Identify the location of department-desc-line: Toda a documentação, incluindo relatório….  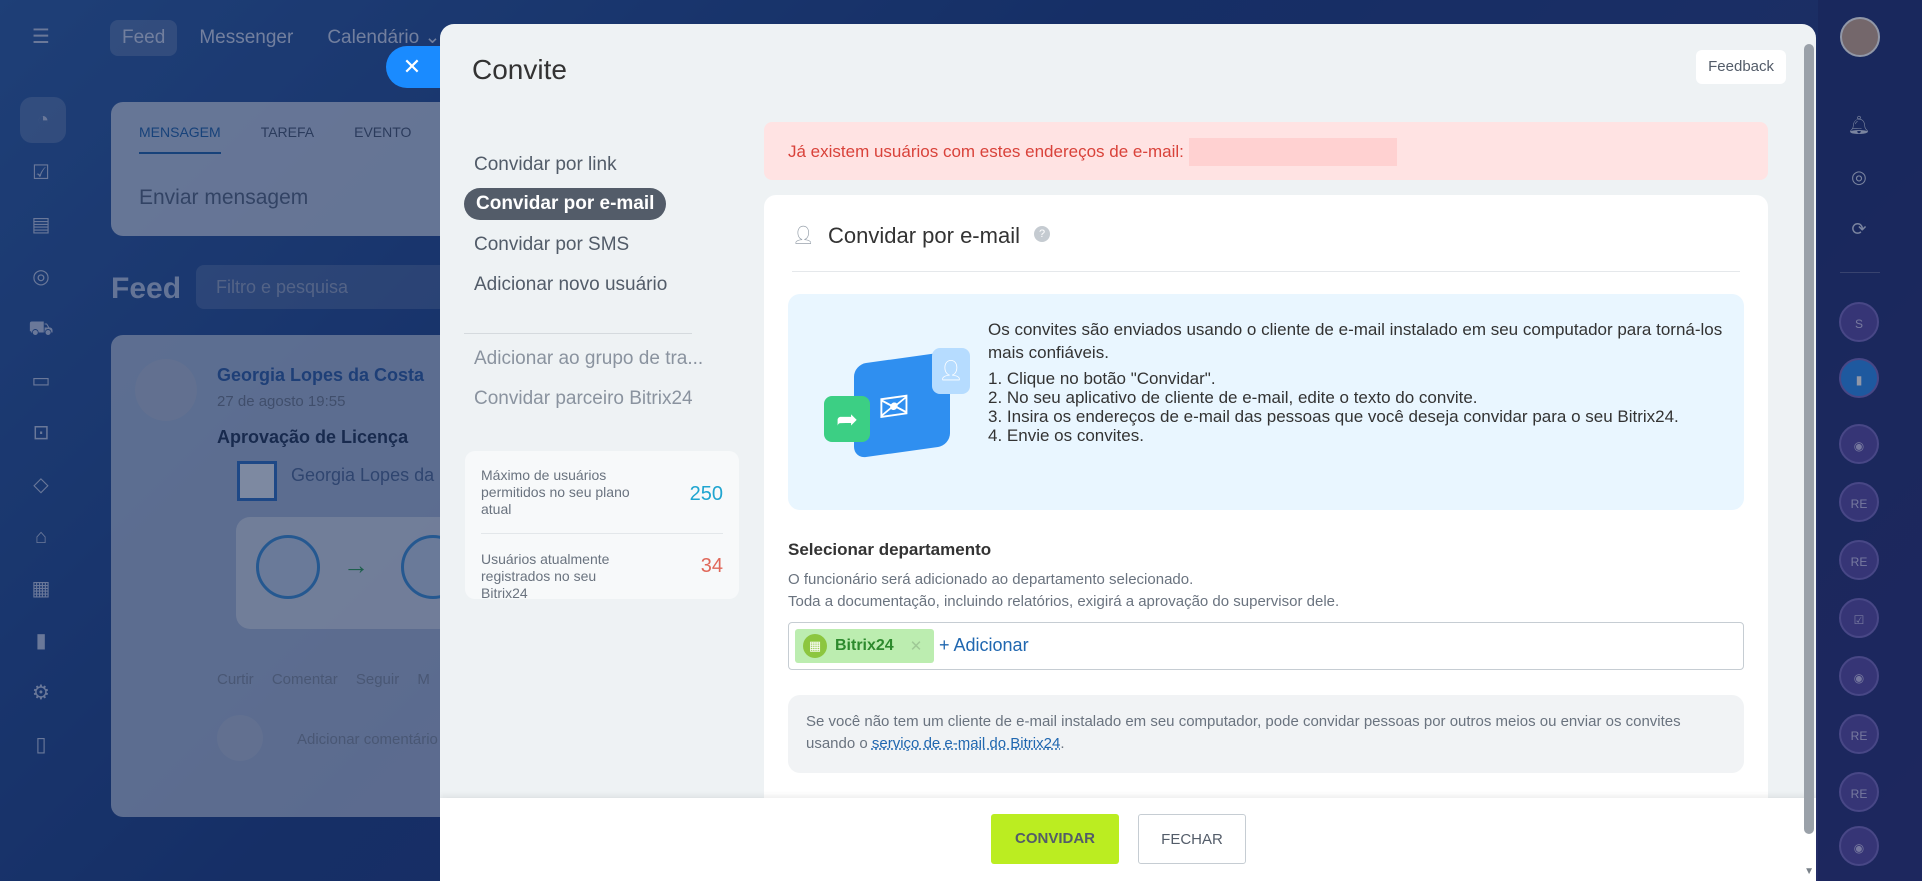
(1064, 601).